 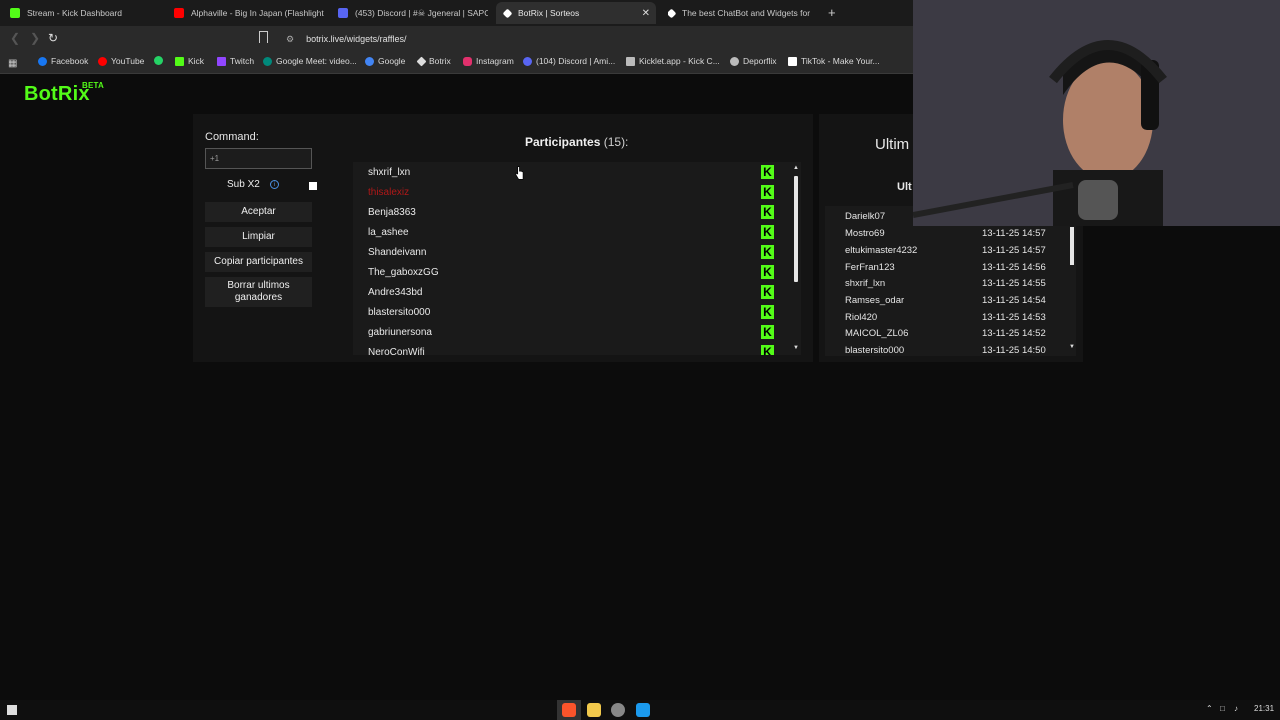 I want to click on copy-participants-button: Copiar participantes, so click(x=258, y=262).